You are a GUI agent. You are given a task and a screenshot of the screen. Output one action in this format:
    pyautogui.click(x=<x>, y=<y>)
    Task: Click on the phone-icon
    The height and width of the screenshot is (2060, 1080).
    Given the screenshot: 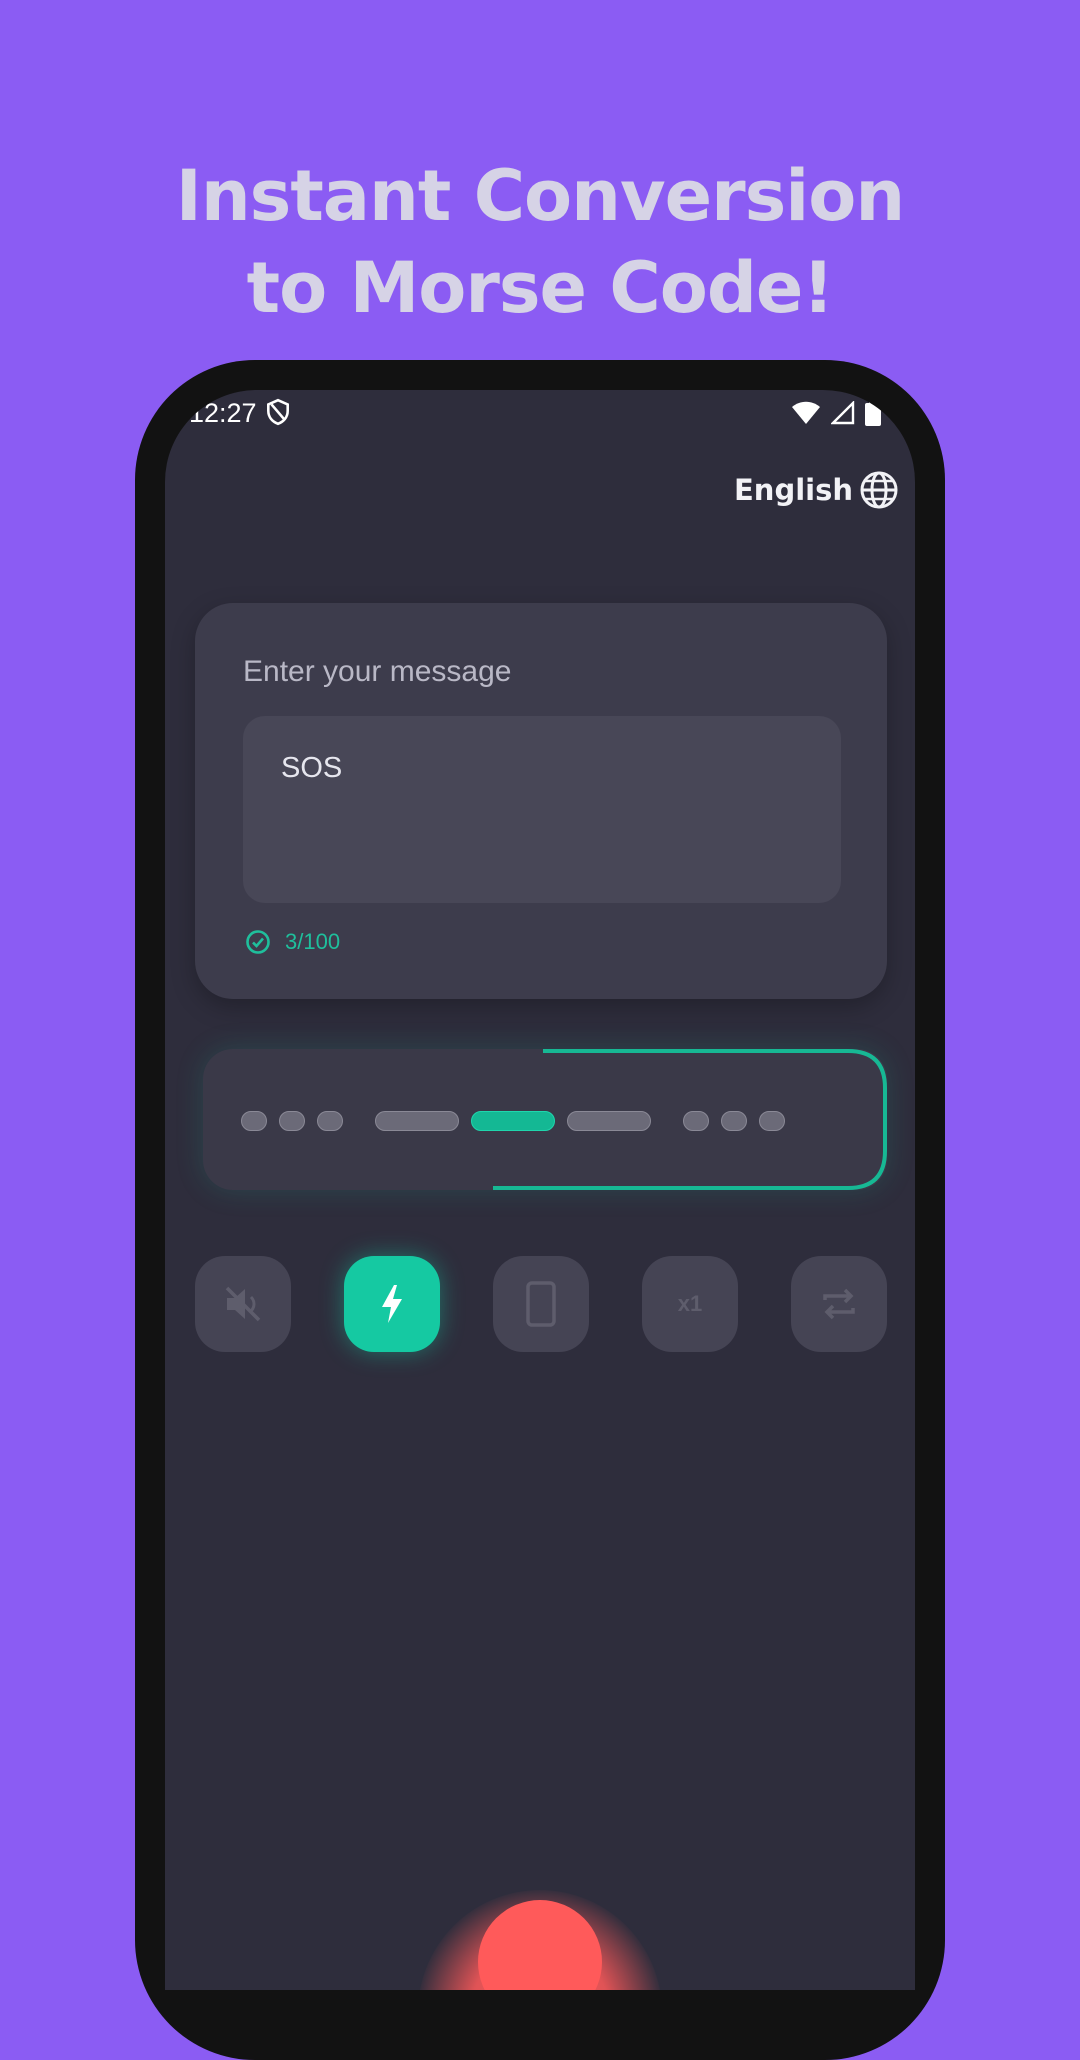 What is the action you would take?
    pyautogui.click(x=541, y=1304)
    